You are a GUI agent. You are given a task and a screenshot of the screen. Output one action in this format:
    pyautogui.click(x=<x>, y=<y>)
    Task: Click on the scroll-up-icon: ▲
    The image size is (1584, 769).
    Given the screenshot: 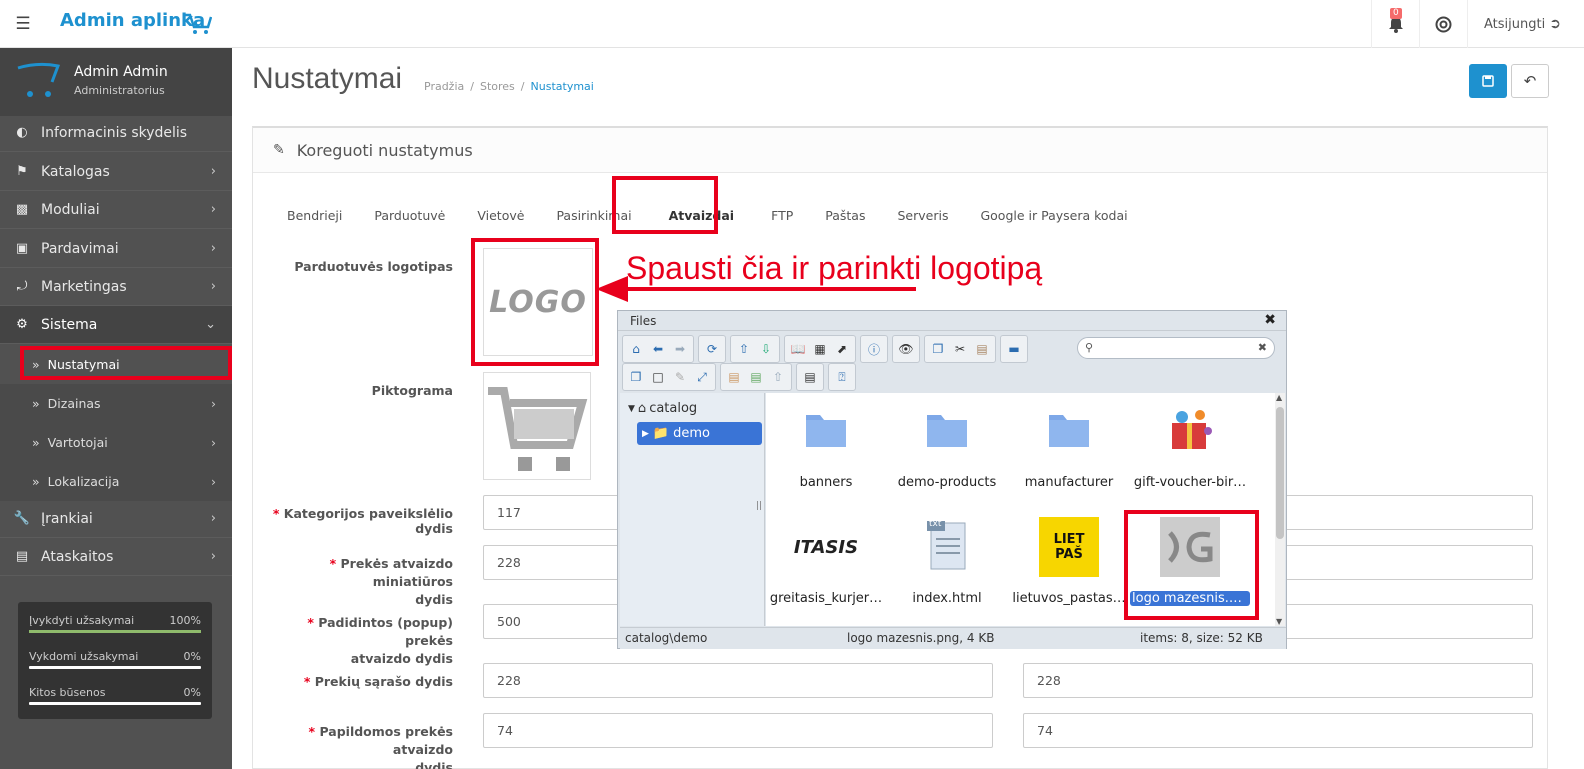 What is the action you would take?
    pyautogui.click(x=1279, y=397)
    